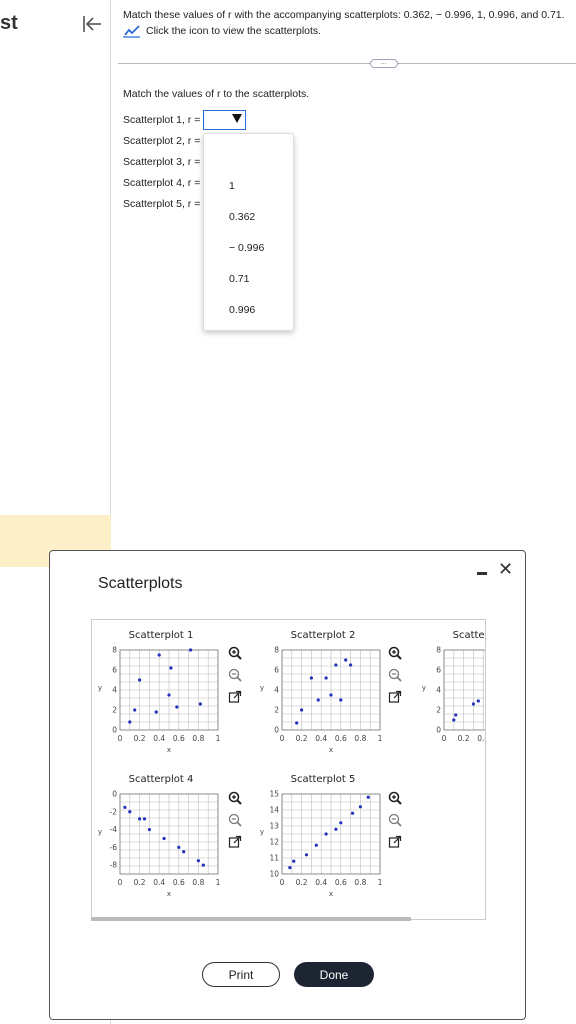 The width and height of the screenshot is (576, 1024). What do you see at coordinates (323, 779) in the screenshot?
I see `chart-title: Scatterplot 5` at bounding box center [323, 779].